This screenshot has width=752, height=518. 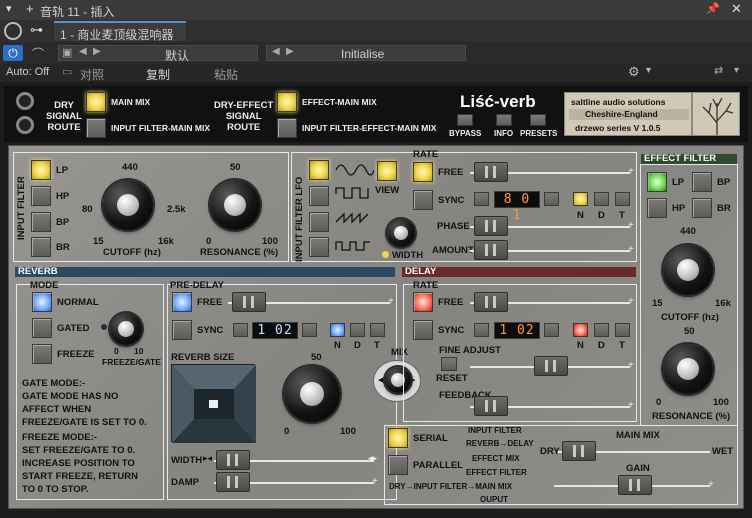 What do you see at coordinates (41, 196) in the screenshot?
I see `input-hp-button` at bounding box center [41, 196].